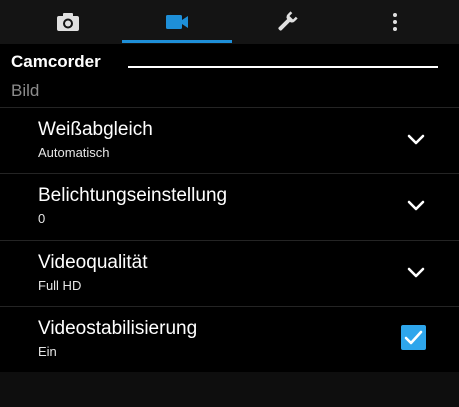  I want to click on setting-value: 0, so click(42, 218).